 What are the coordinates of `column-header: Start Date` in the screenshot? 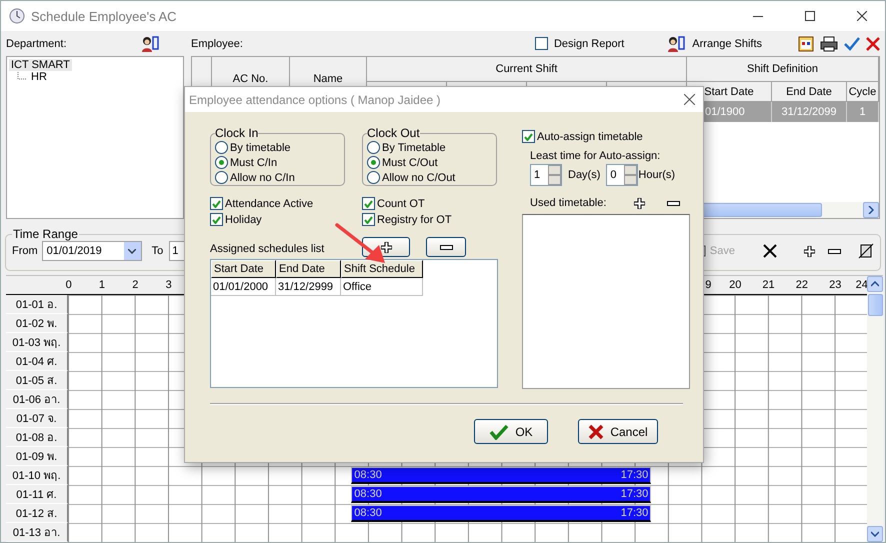 It's located at (243, 269).